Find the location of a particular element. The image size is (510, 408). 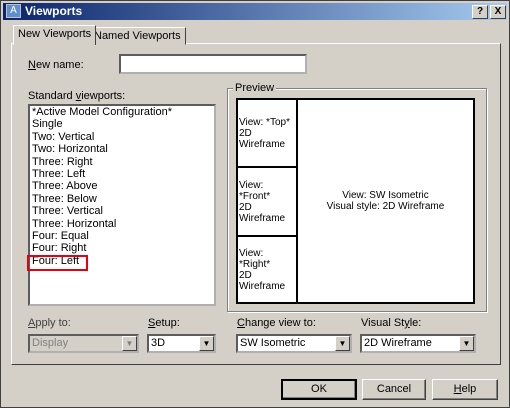

visual-style-value: 2D Wireframe is located at coordinates (398, 343).